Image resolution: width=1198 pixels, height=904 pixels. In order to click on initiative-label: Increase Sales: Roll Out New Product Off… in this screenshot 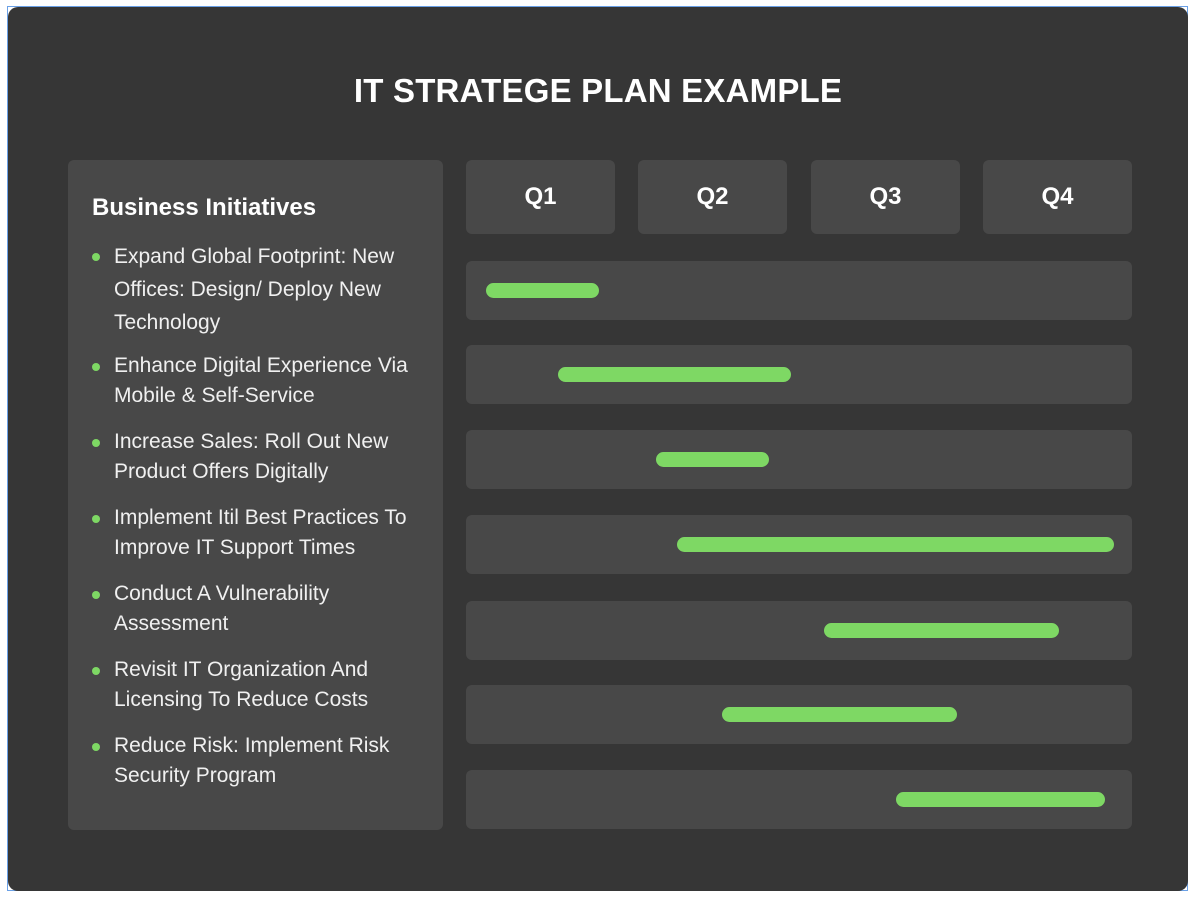, I will do `click(251, 456)`.